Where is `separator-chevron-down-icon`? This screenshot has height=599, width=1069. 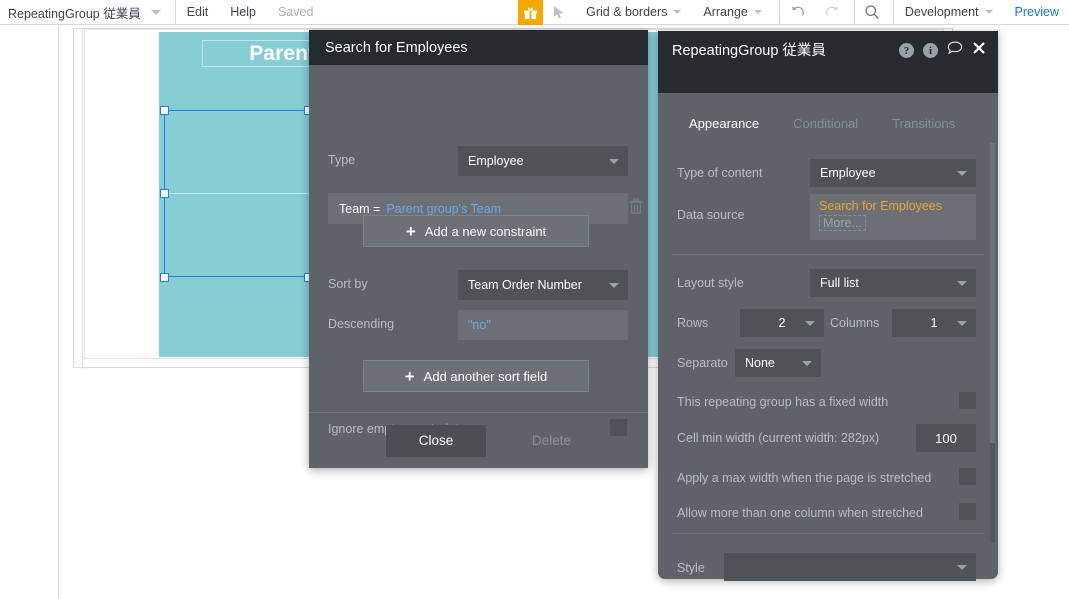
separator-chevron-down-icon is located at coordinates (807, 363).